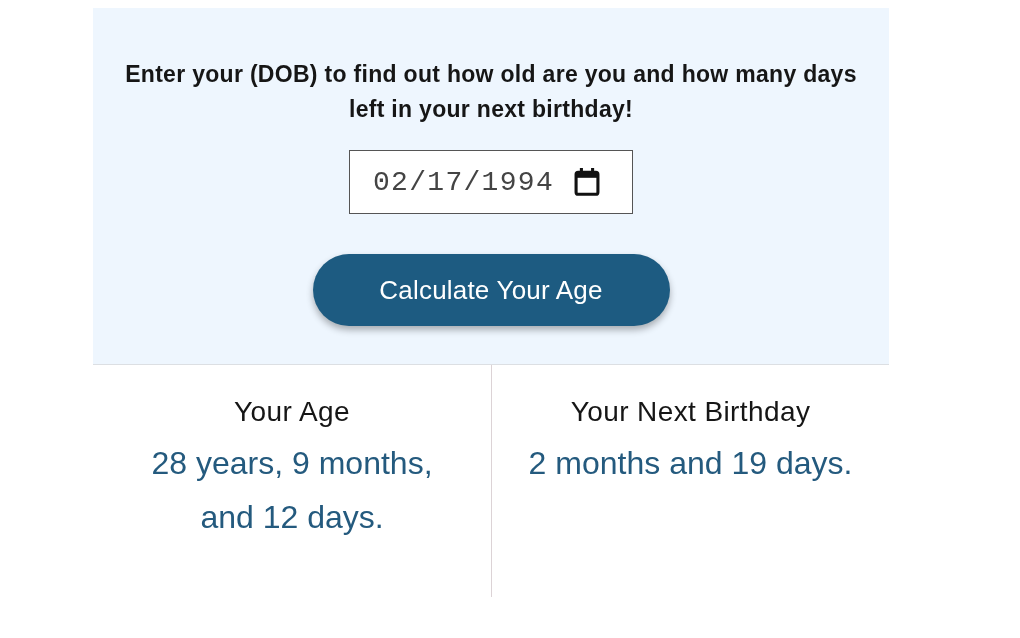  Describe the element at coordinates (690, 412) in the screenshot. I see `result-title: Your Next Birthday` at that location.